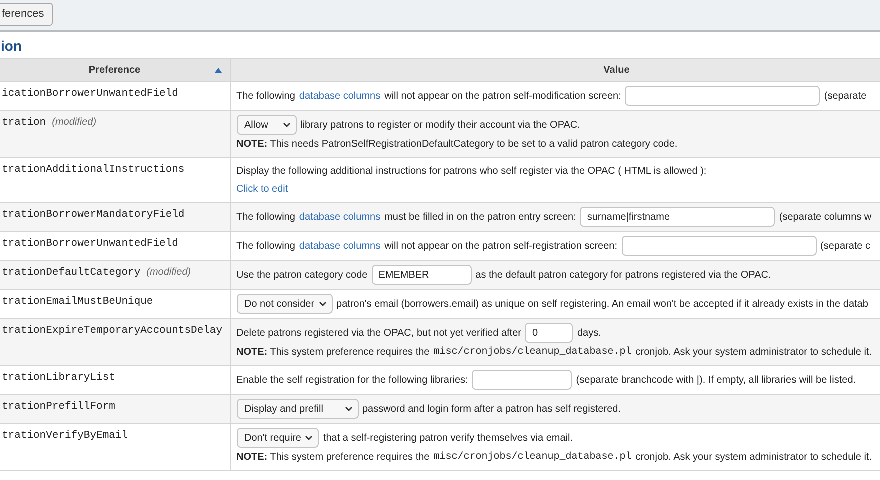 The width and height of the screenshot is (880, 480). I want to click on dropdown: Do not consider, so click(284, 304).